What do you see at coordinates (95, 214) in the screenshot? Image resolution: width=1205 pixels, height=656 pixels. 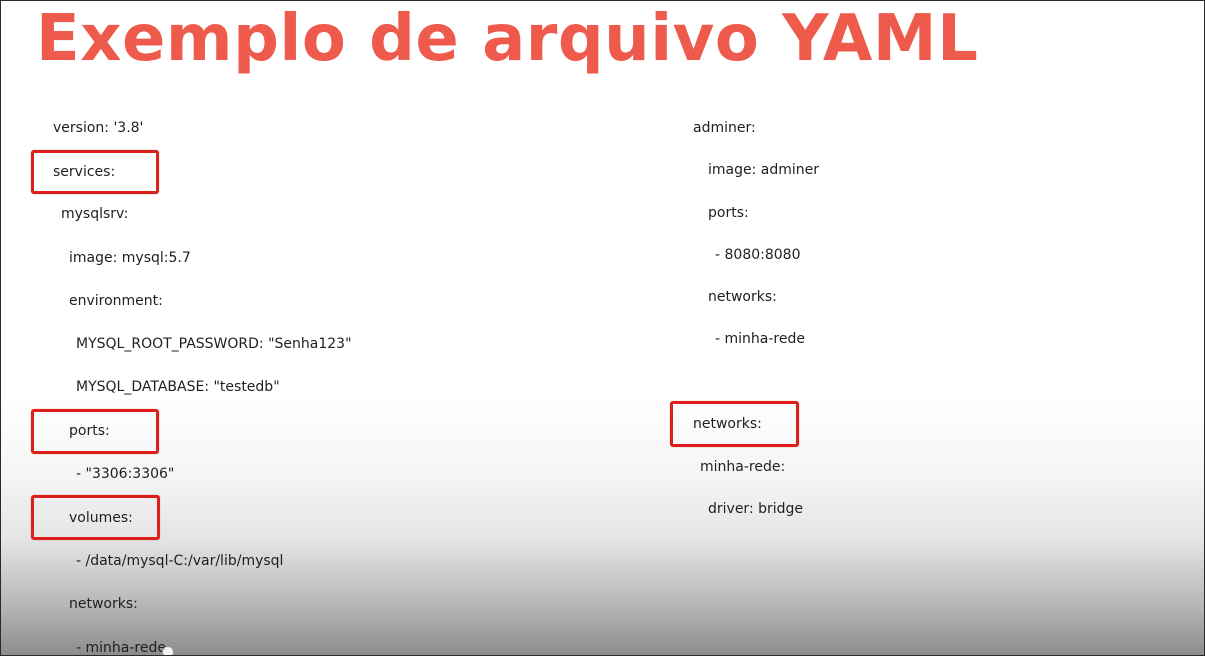 I see `yaml-line-mysqlsrv: mysqlsrv:` at bounding box center [95, 214].